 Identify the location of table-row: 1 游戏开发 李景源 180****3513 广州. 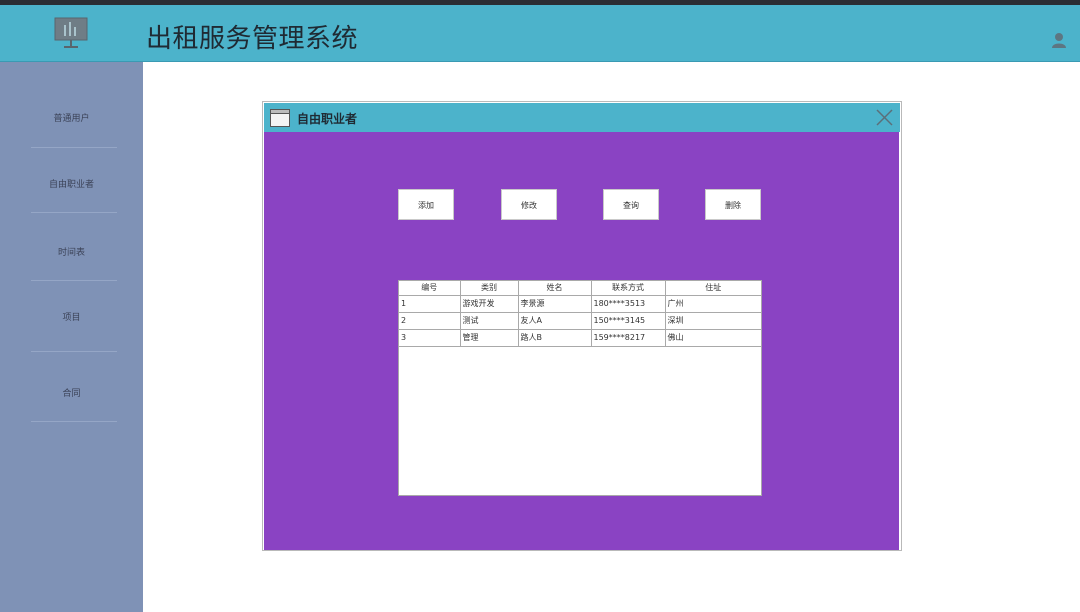
(580, 304).